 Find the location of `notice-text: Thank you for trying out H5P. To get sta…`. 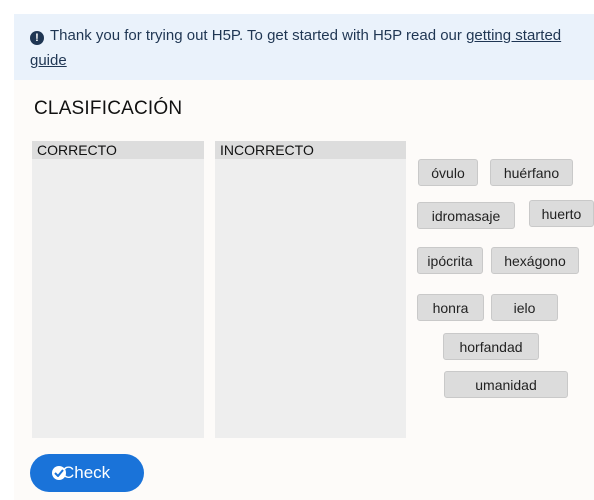

notice-text: Thank you for trying out H5P. To get sta… is located at coordinates (258, 35).